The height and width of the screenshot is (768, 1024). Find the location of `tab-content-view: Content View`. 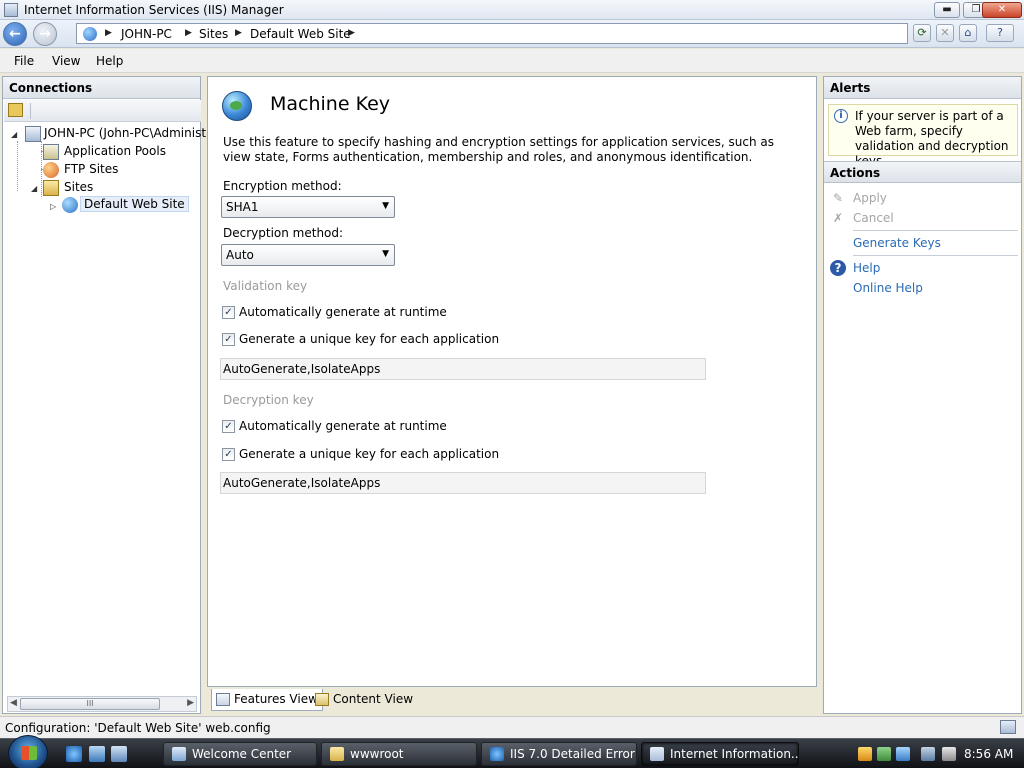

tab-content-view: Content View is located at coordinates (364, 700).